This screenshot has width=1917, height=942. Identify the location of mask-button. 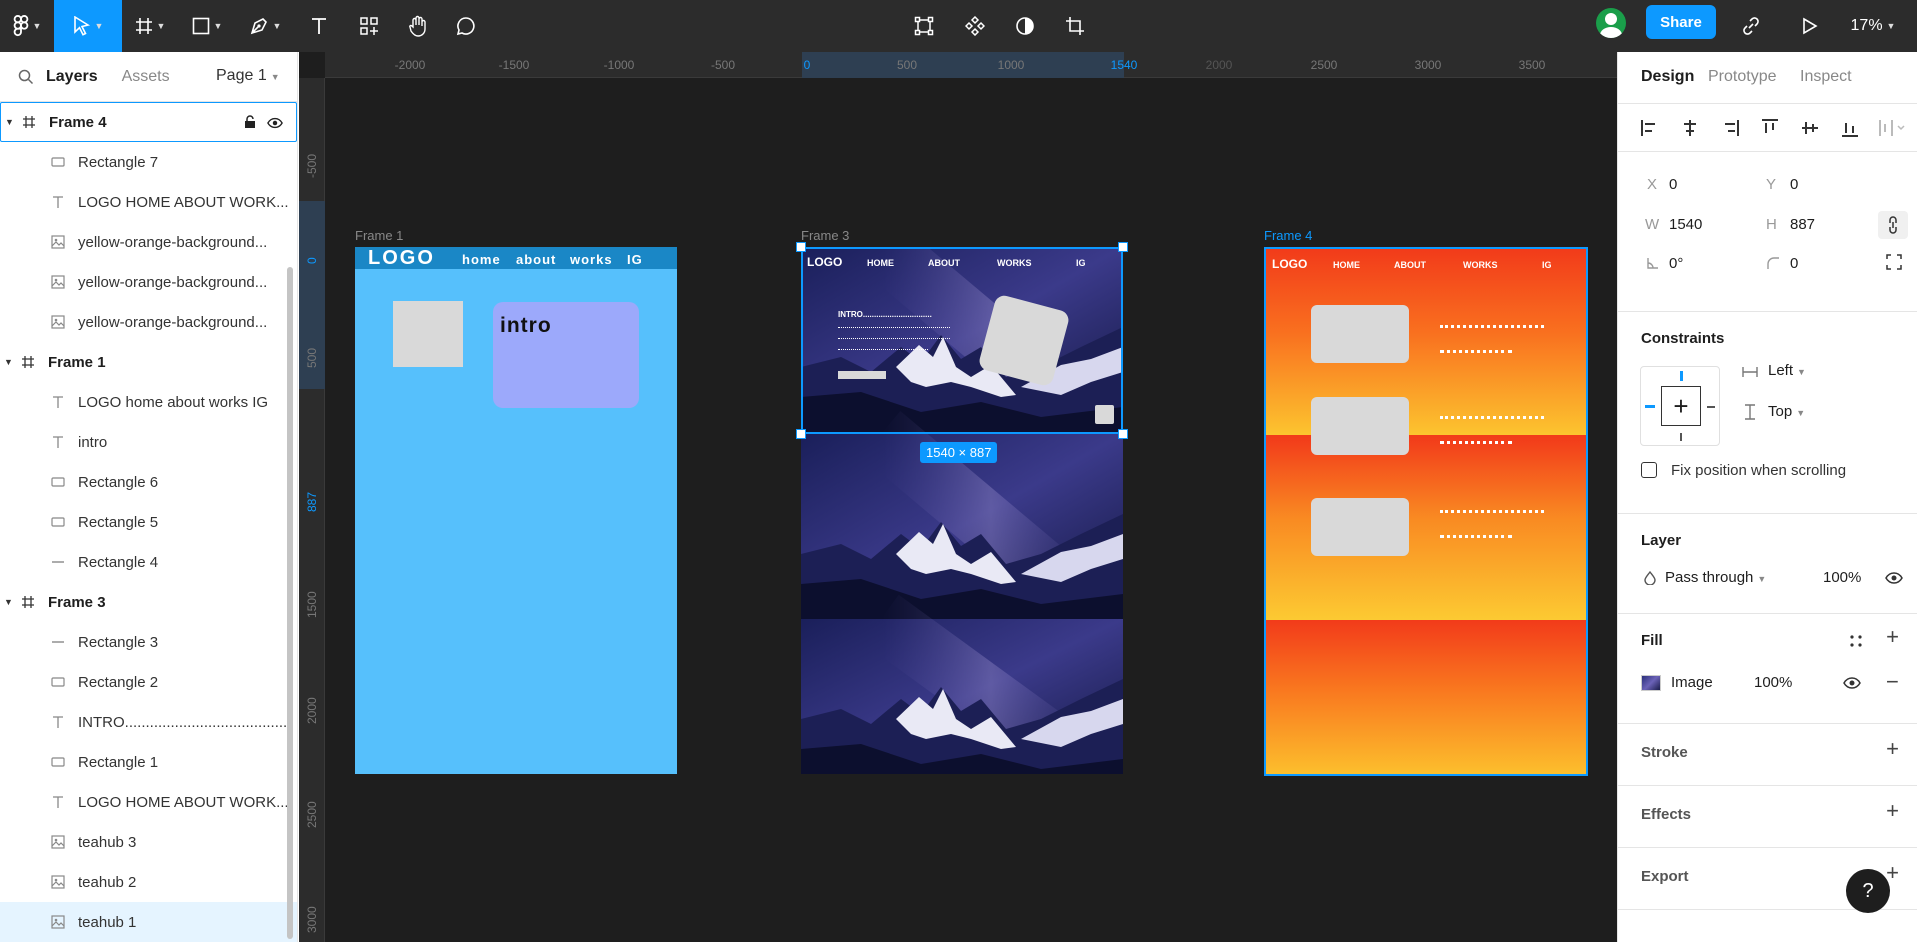
(1025, 26).